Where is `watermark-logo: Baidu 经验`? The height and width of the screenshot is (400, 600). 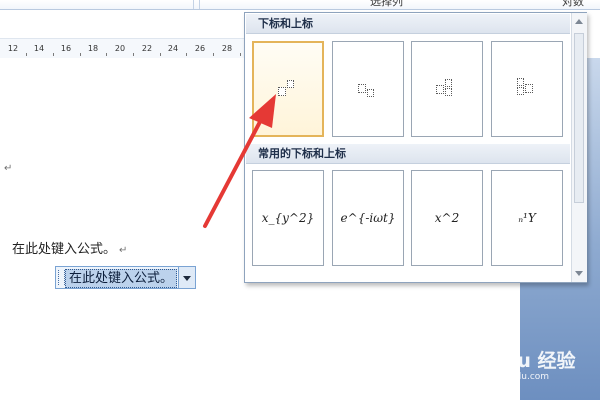
watermark-logo: Baidu 经验 is located at coordinates (523, 361).